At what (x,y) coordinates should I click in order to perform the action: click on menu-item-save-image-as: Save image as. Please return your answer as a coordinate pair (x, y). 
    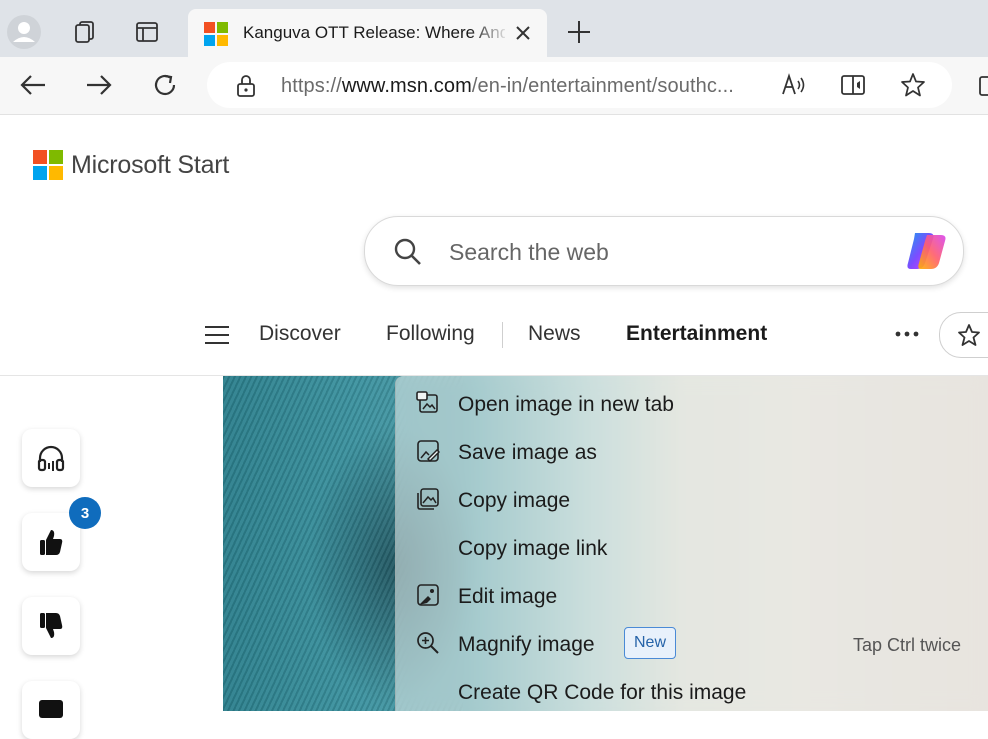
    Looking at the image, I should click on (692, 451).